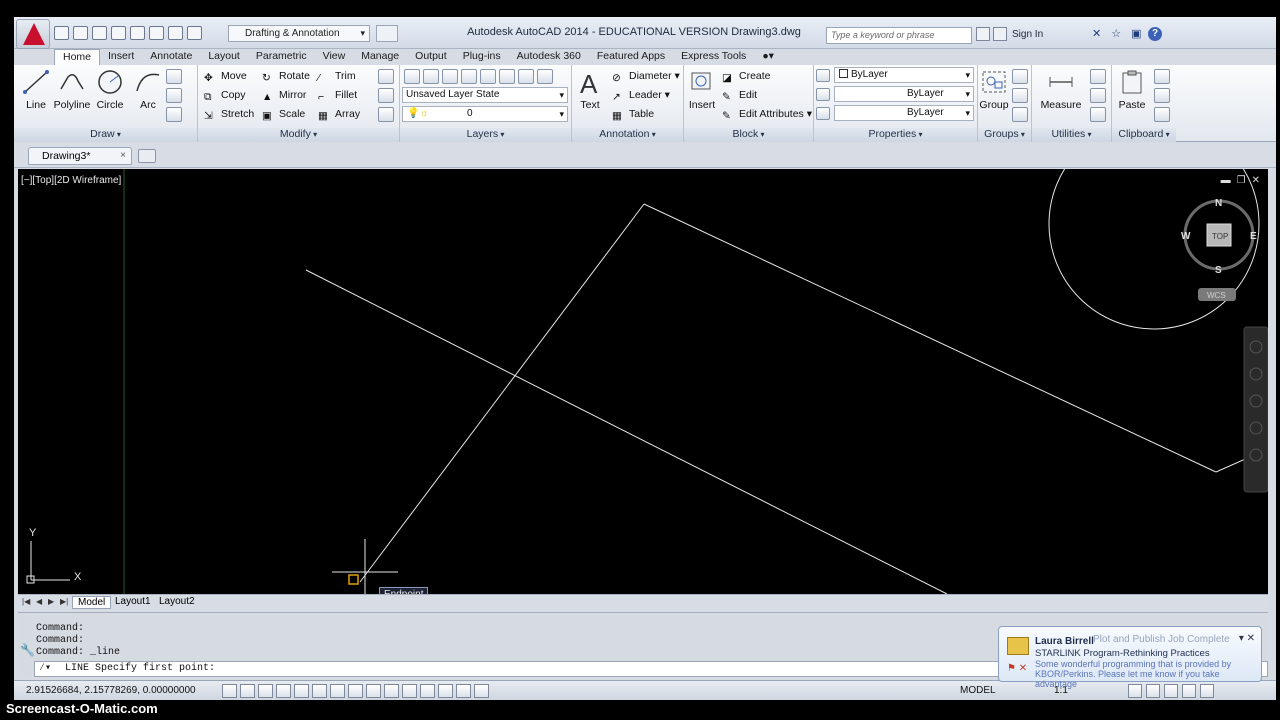  What do you see at coordinates (72, 90) in the screenshot?
I see `polyline-button: Polyline` at bounding box center [72, 90].